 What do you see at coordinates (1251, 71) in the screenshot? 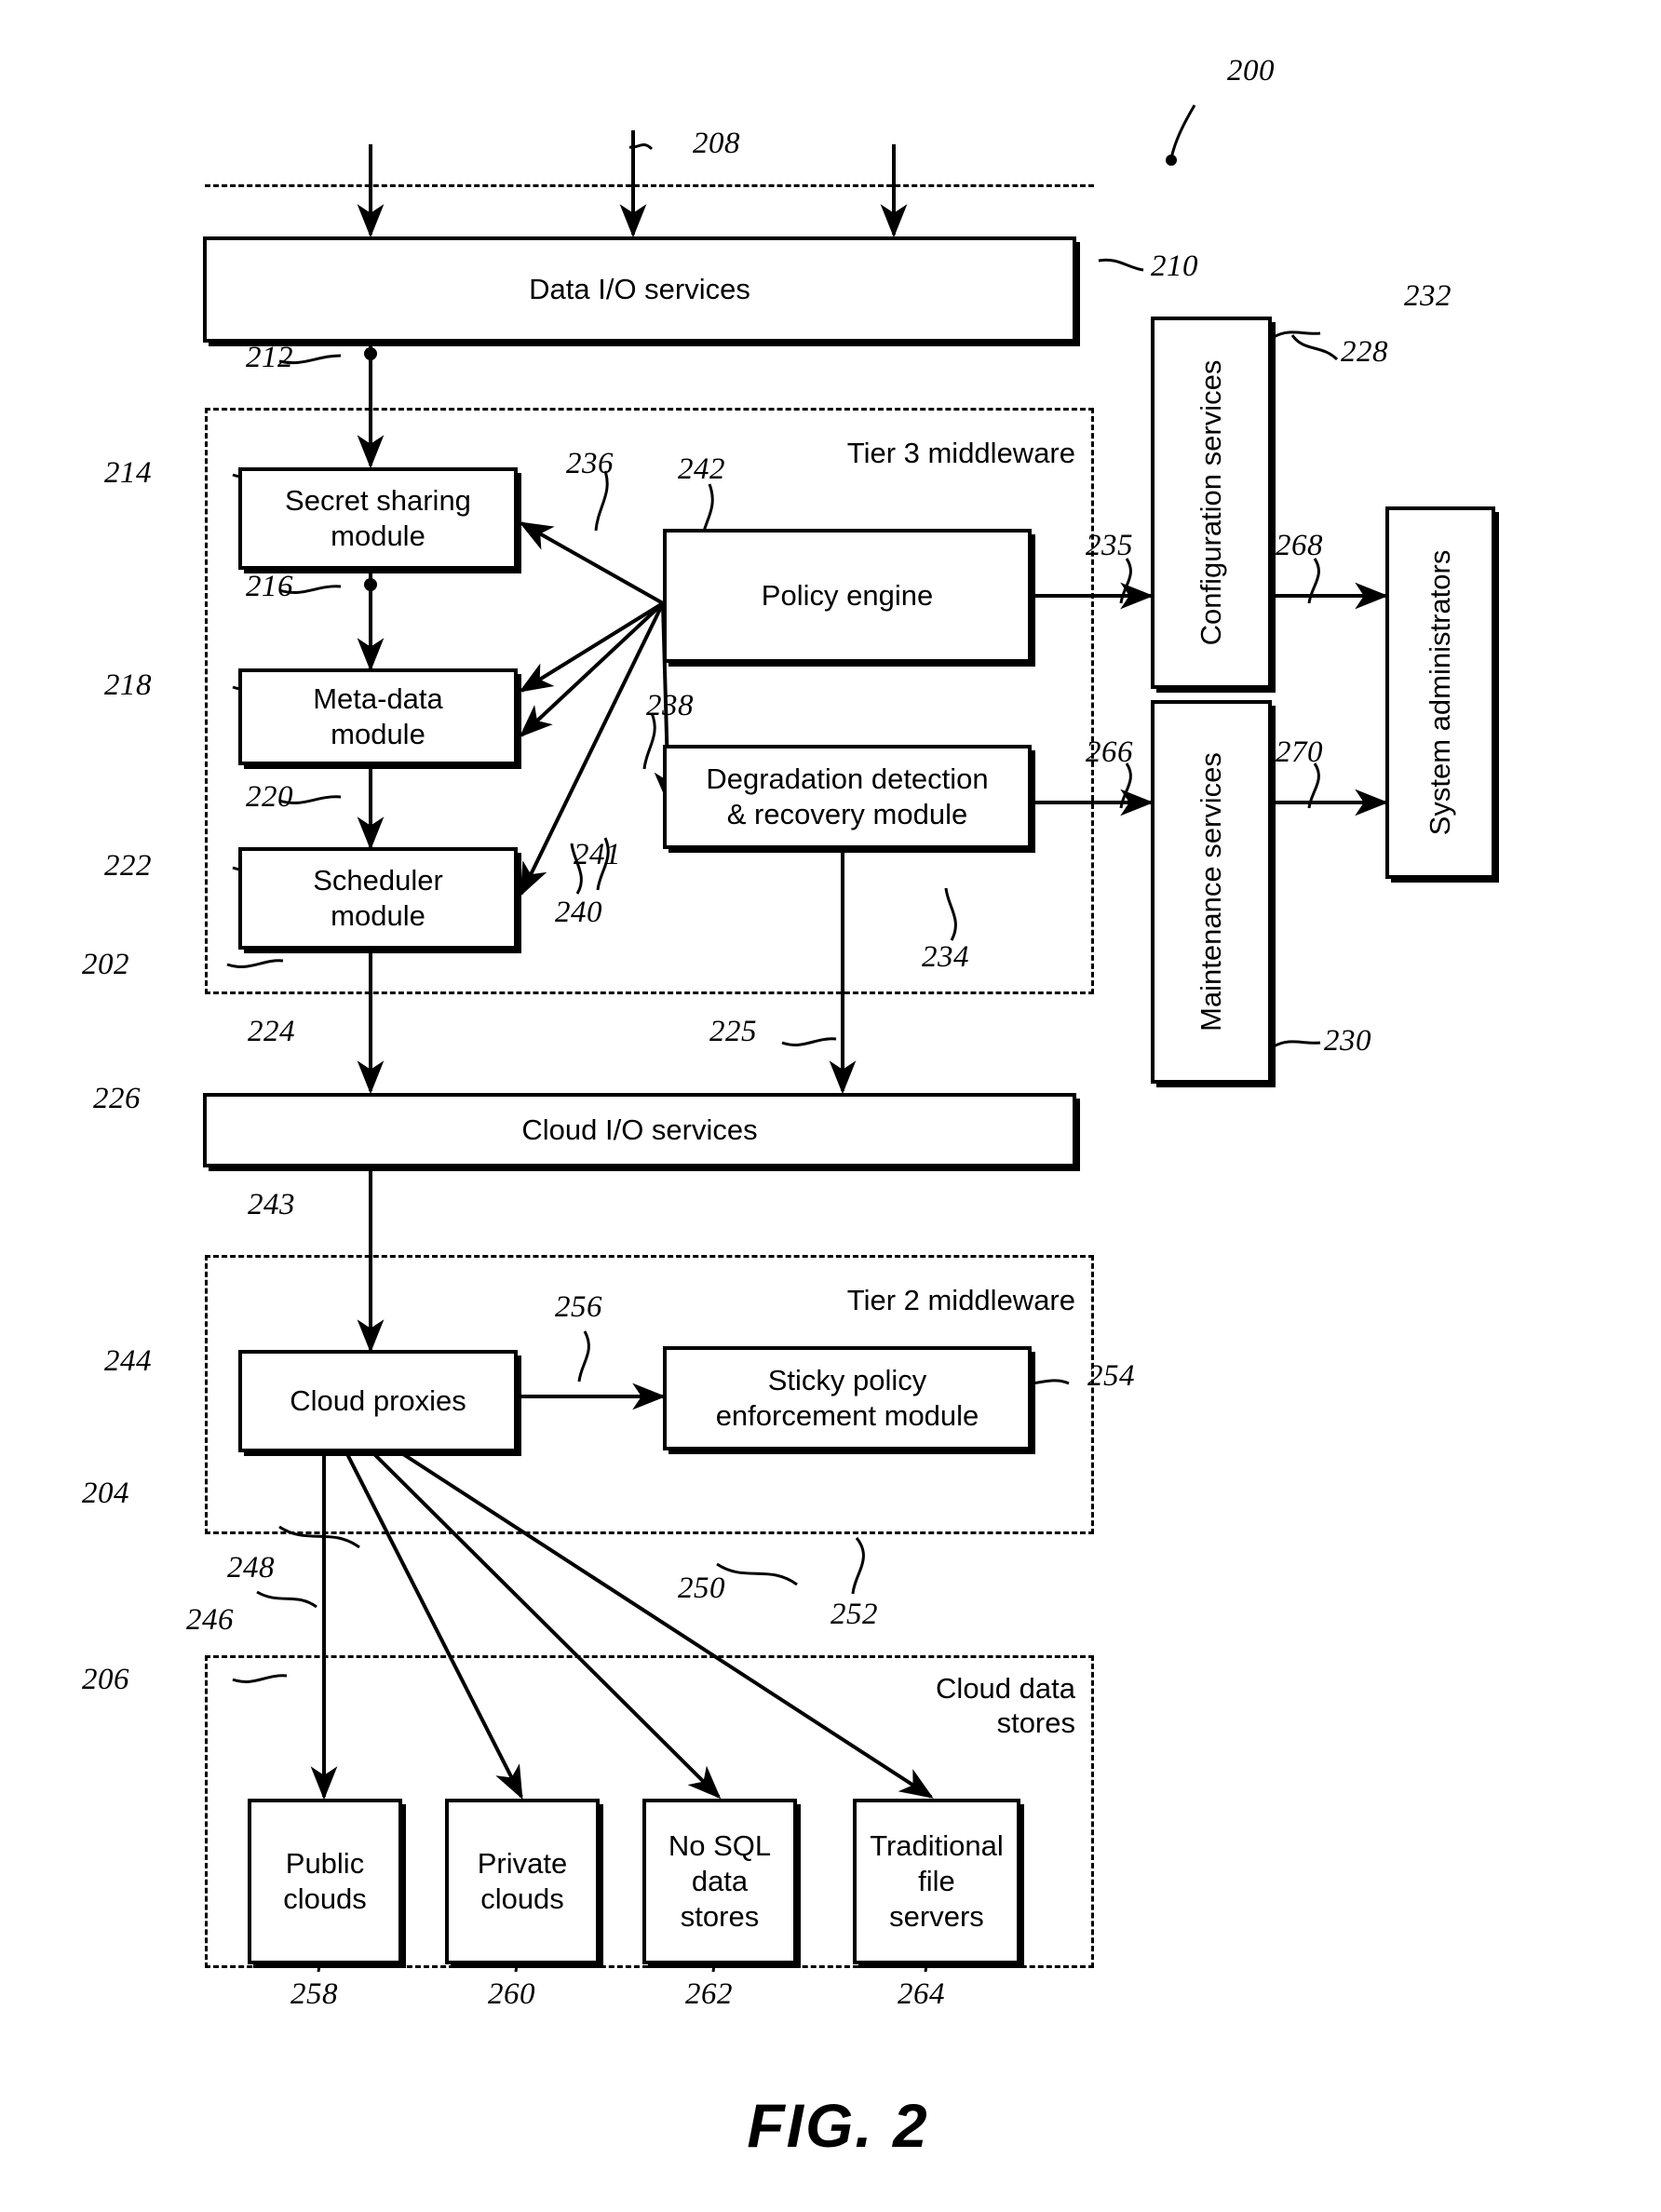
I see `ref-200: 200` at bounding box center [1251, 71].